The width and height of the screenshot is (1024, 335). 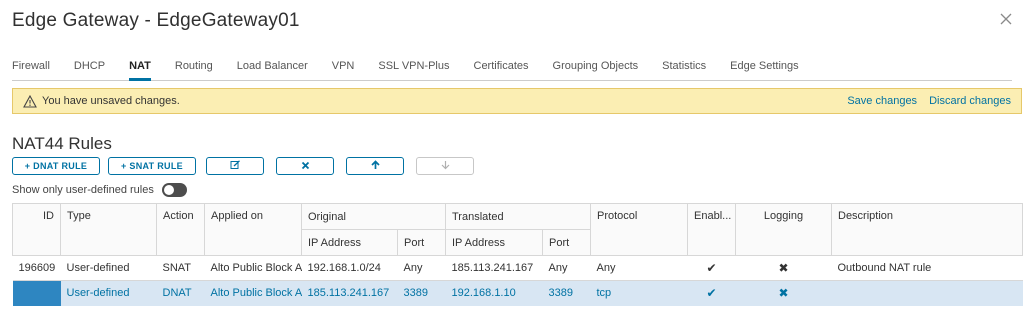 I want to click on header-original: Original, so click(x=373, y=216).